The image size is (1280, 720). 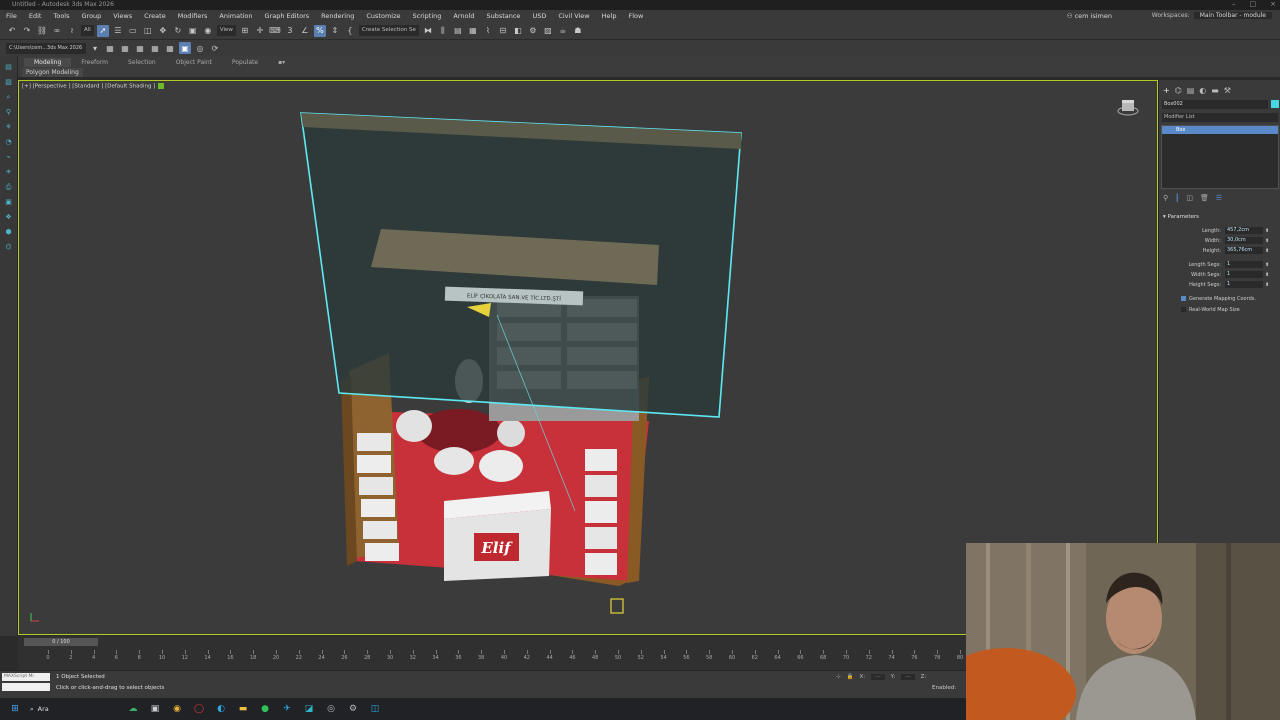 I want to click on menu-create: Create, so click(x=155, y=16).